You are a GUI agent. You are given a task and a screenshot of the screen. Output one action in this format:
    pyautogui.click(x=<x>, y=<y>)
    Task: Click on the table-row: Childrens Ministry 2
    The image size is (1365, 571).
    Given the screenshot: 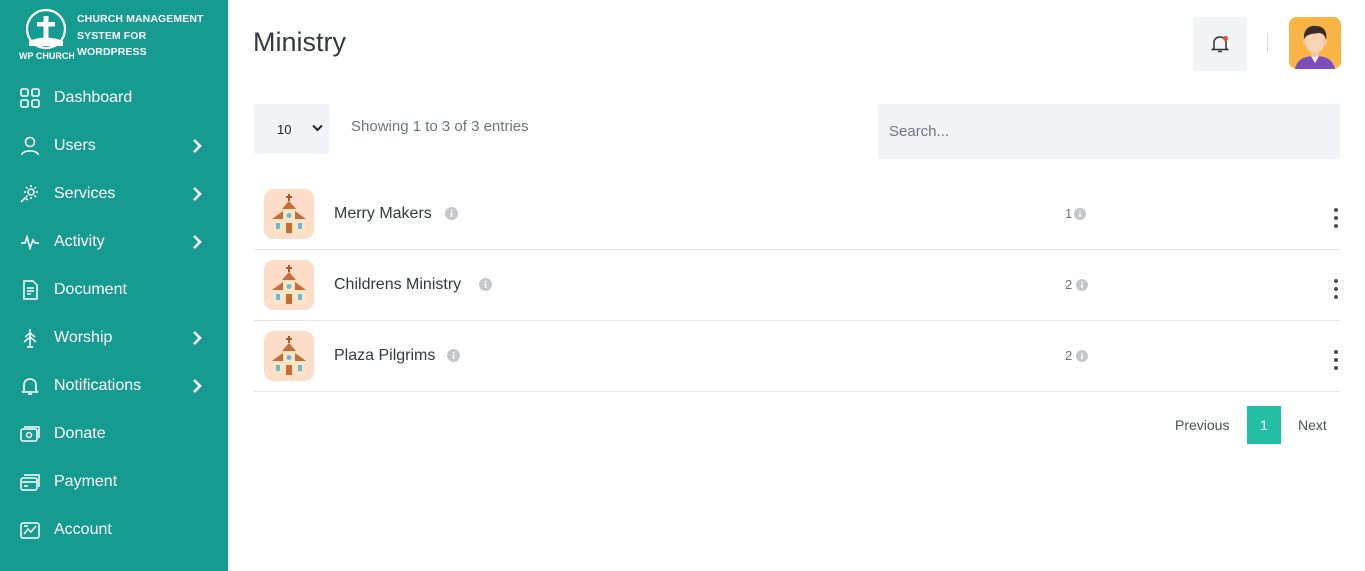 What is the action you would take?
    pyautogui.click(x=797, y=285)
    